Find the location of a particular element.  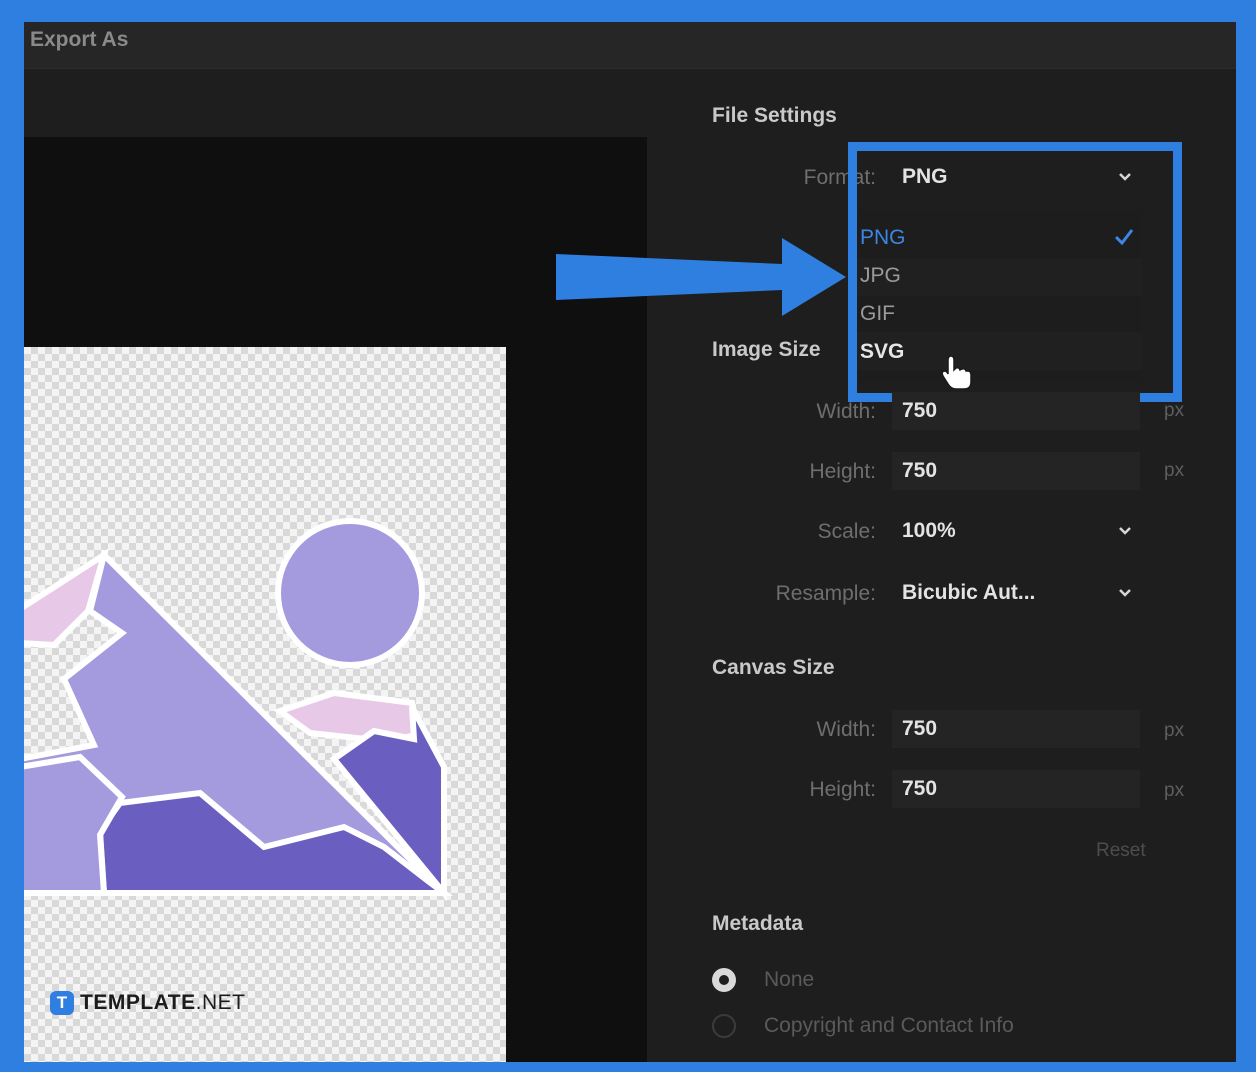

canvas-height-value: 750 is located at coordinates (920, 788).